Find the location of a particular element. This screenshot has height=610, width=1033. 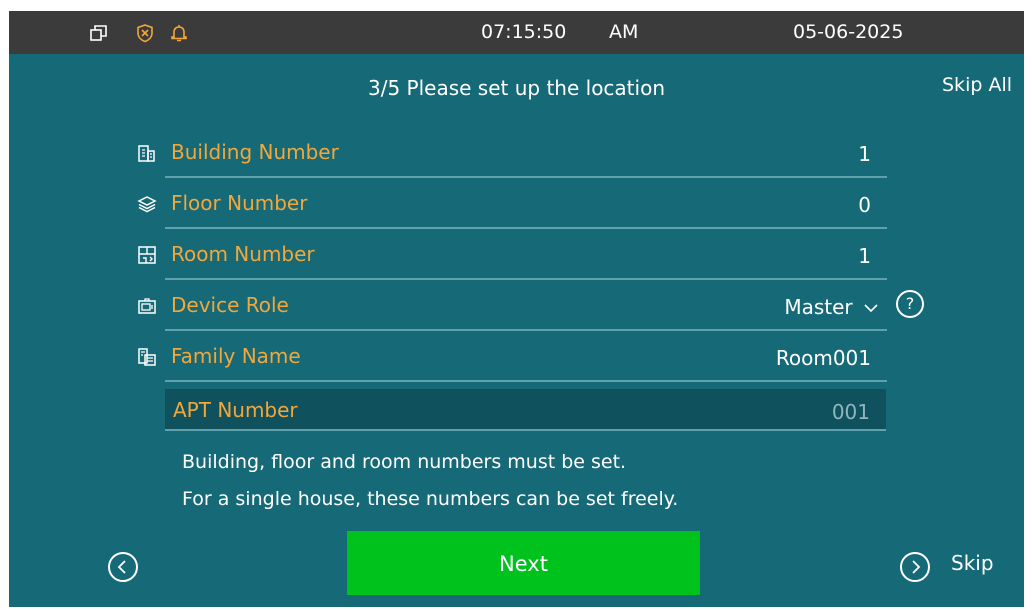

page-title: 3/5 Please set up the location is located at coordinates (516, 88).